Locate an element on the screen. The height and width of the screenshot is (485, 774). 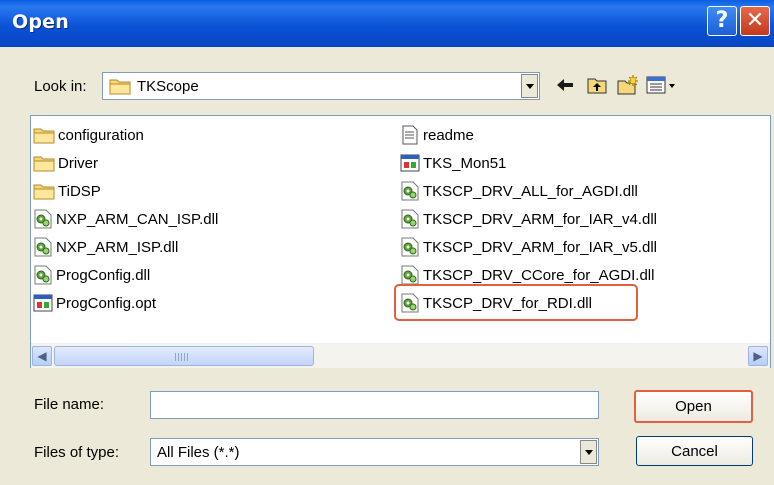
files-of-type-dropdown-arrow is located at coordinates (588, 452).